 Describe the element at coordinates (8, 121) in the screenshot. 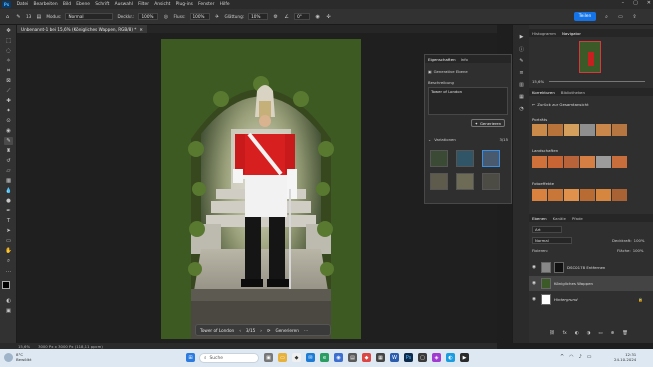

I see `patch-tool-icon: ⊙` at that location.